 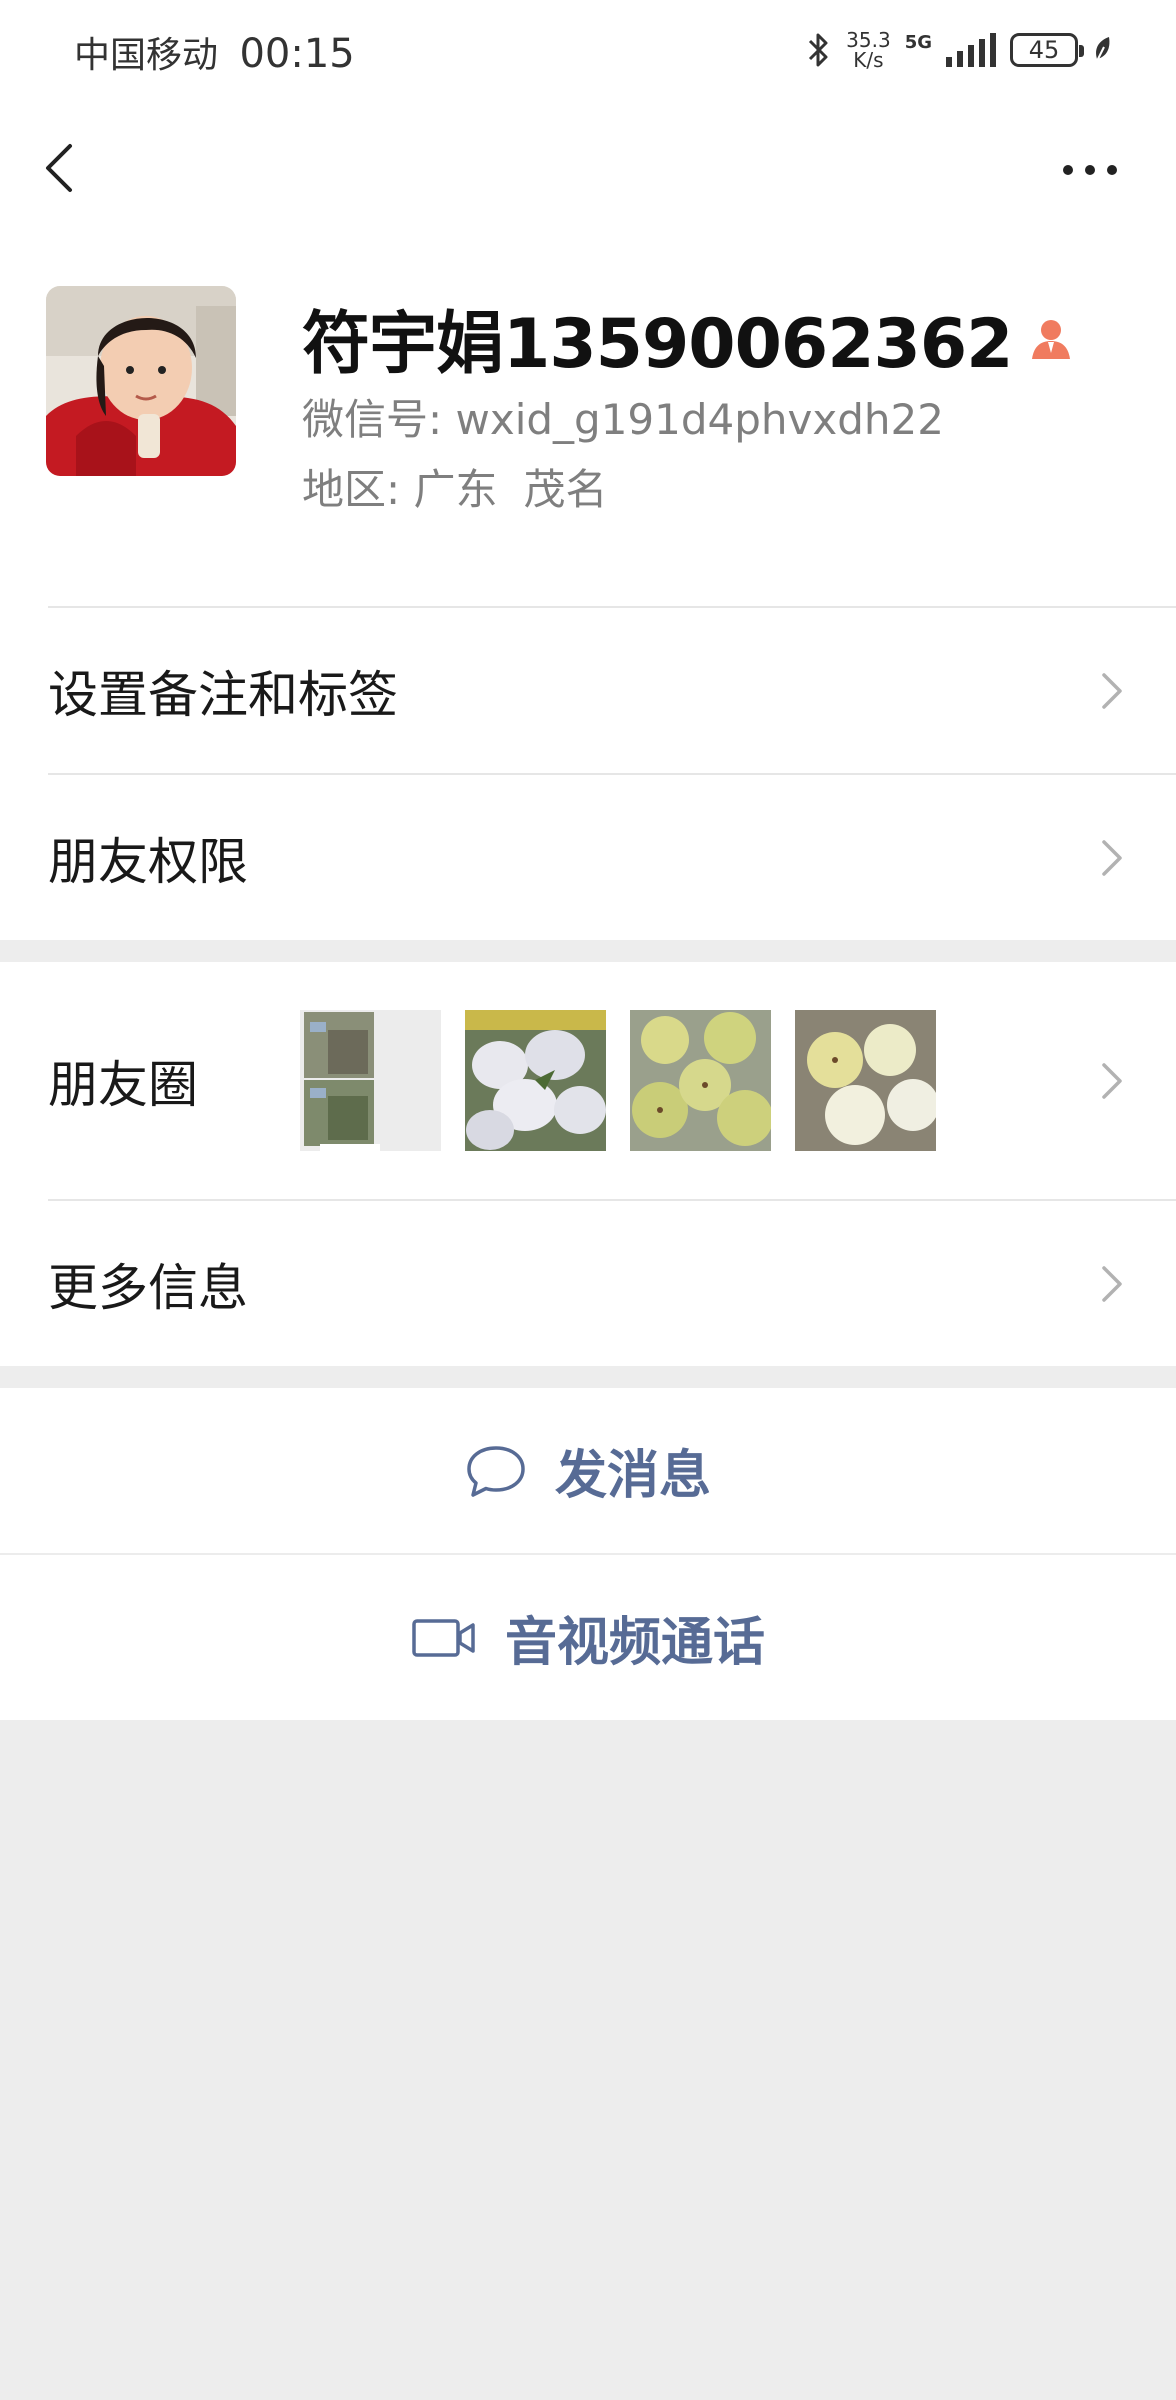 I want to click on moments-row: 朋友圈, so click(x=588, y=1080).